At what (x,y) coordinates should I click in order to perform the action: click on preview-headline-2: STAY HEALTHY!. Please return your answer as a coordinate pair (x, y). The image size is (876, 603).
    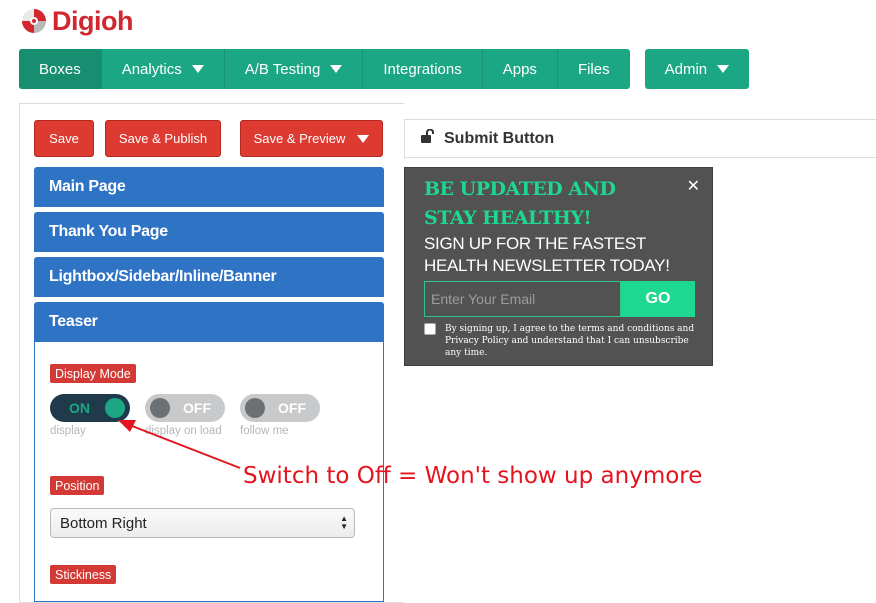
    Looking at the image, I should click on (508, 218).